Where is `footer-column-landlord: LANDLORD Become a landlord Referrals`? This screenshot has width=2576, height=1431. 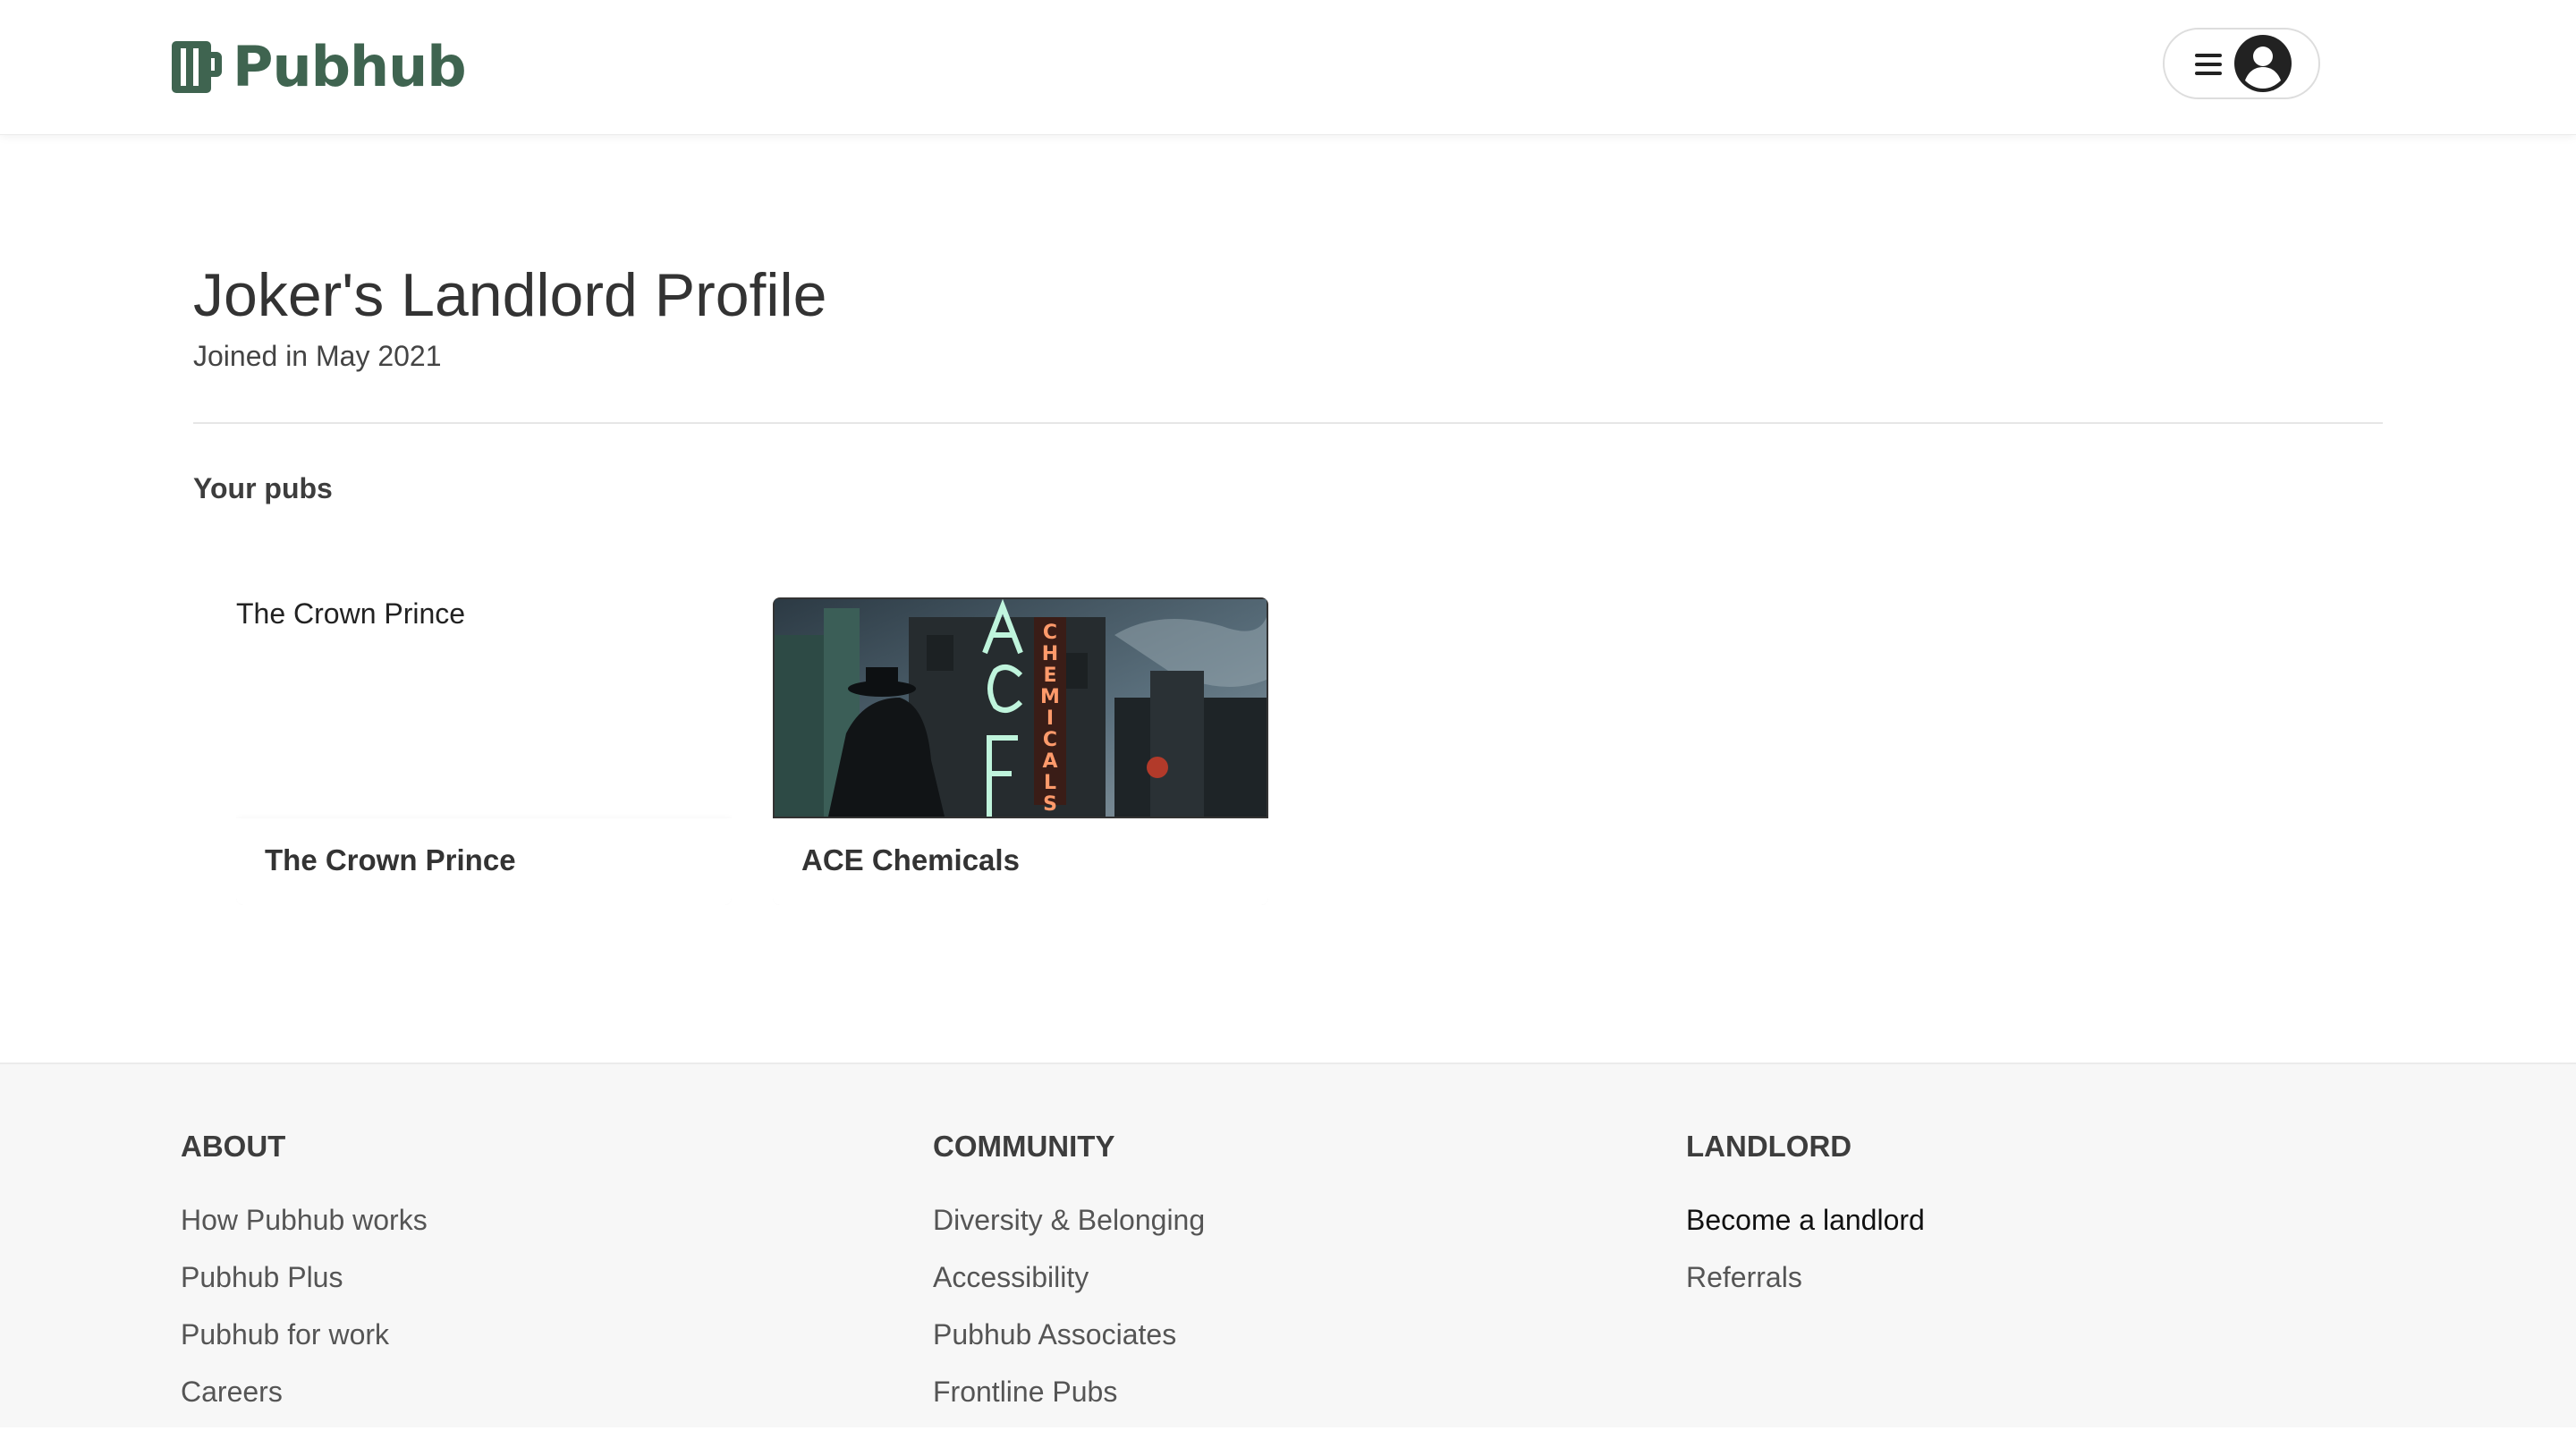 footer-column-landlord: LANDLORD Become a landlord Referrals is located at coordinates (1805, 1223).